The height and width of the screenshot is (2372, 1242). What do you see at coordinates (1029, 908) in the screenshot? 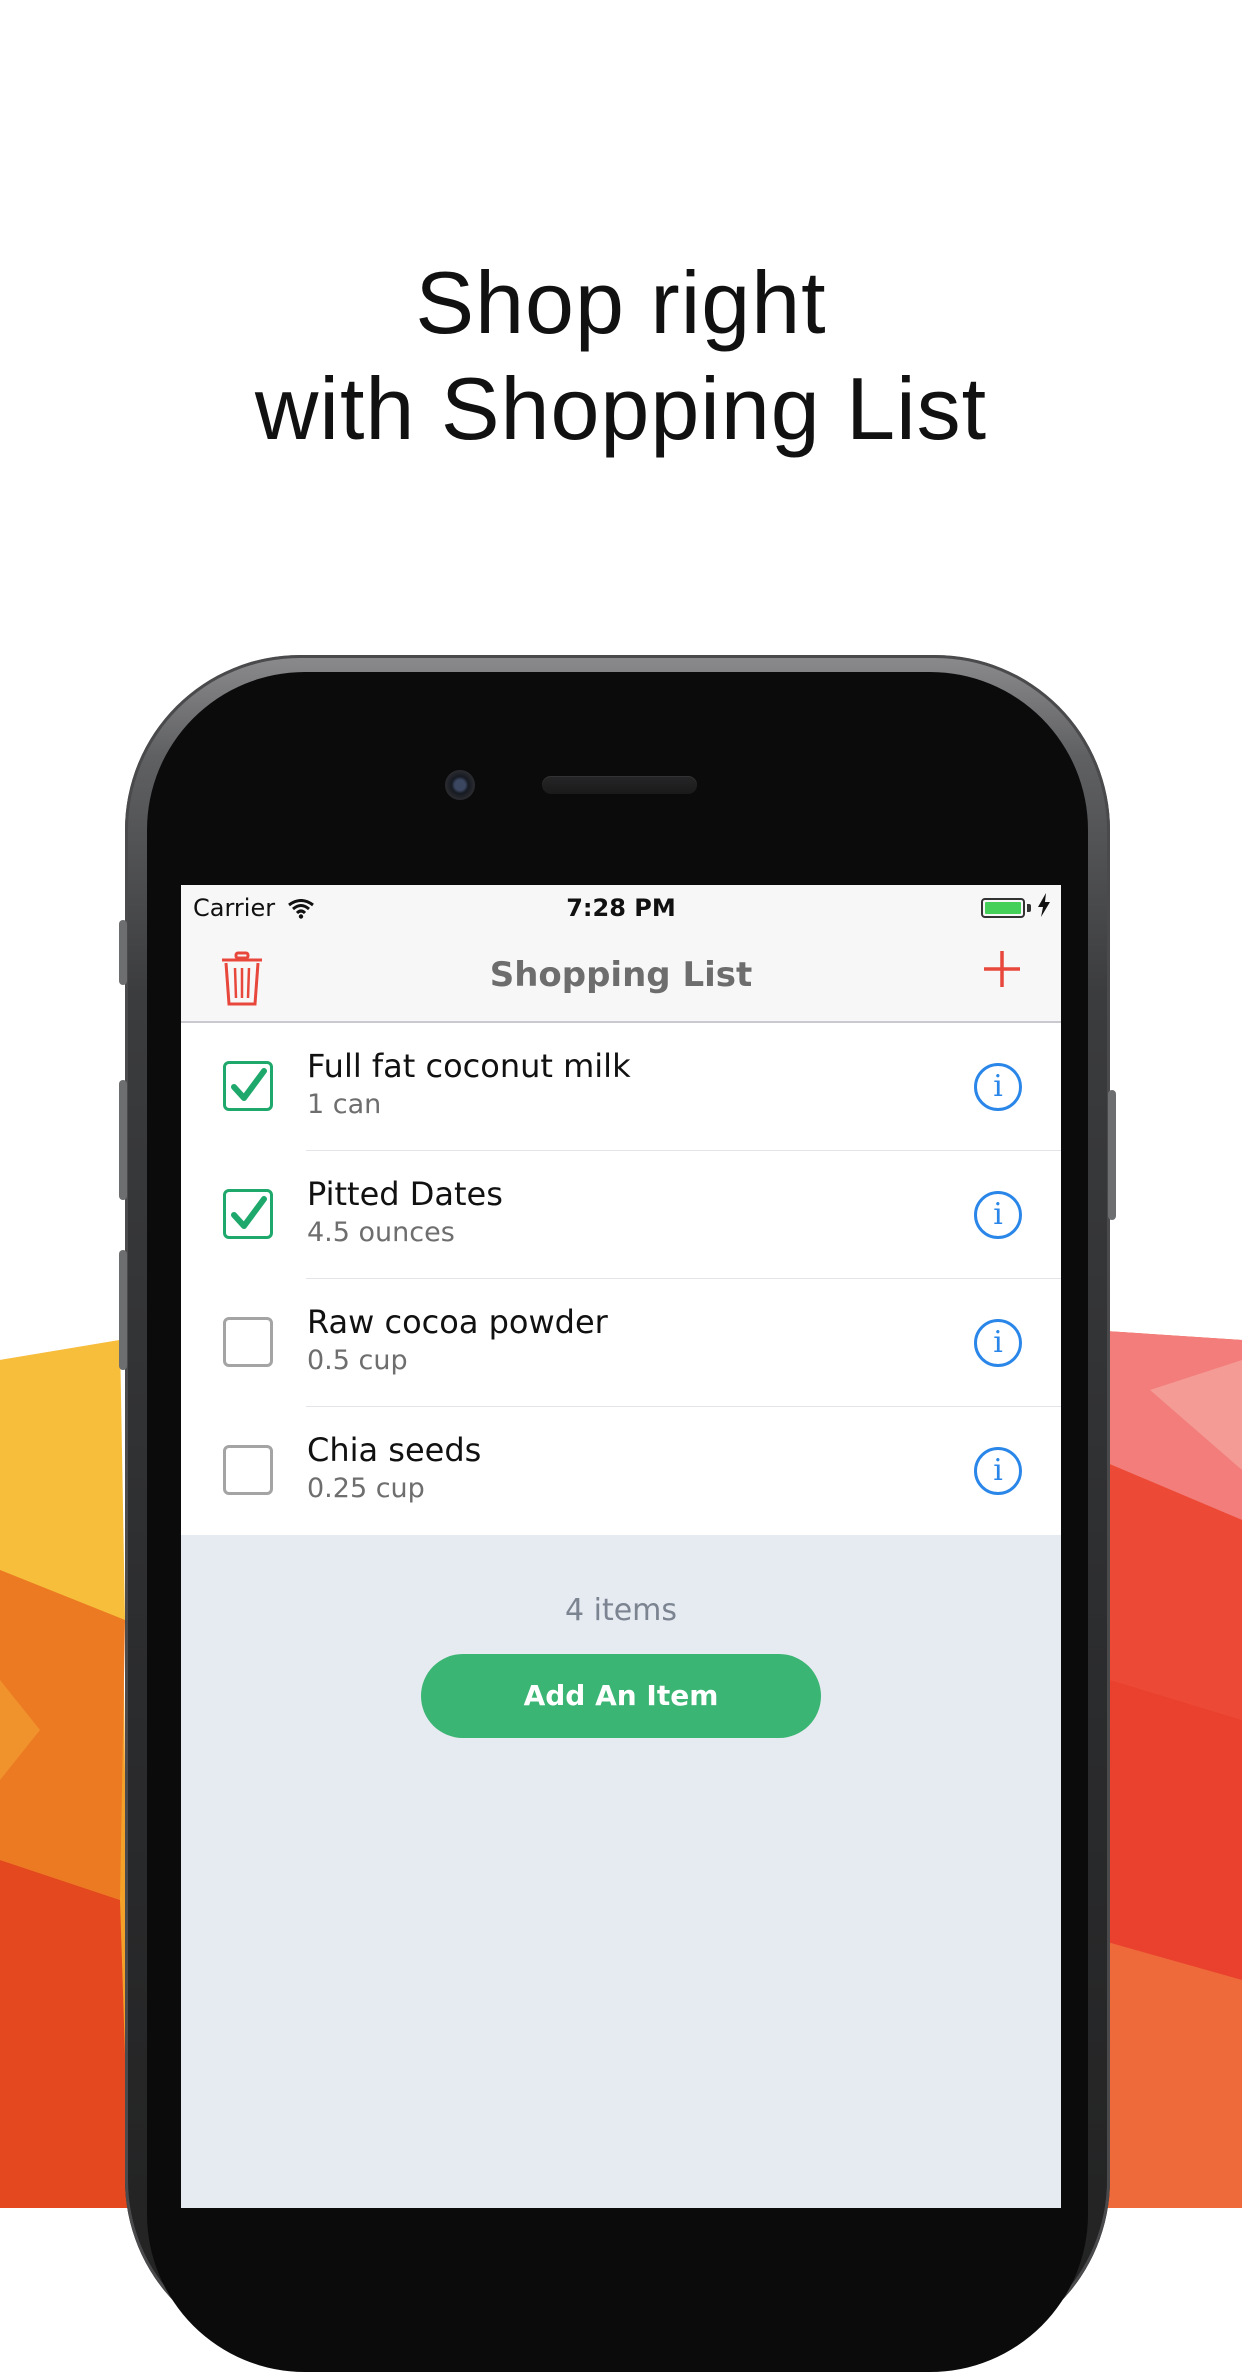
I see `battery-tip` at bounding box center [1029, 908].